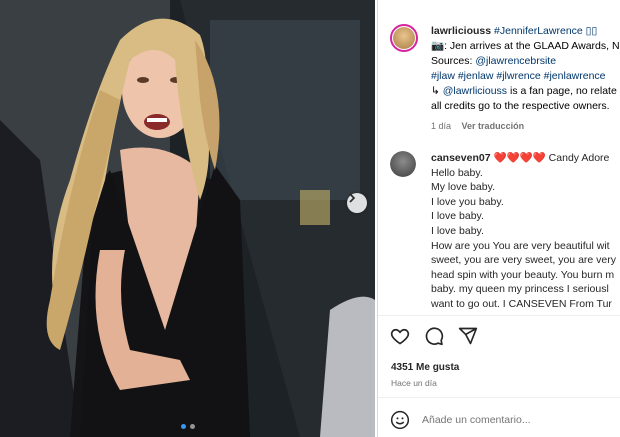 This screenshot has width=620, height=437. Describe the element at coordinates (544, 31) in the screenshot. I see `caption-hashtag: #JenniferLawrence ▯▯` at that location.